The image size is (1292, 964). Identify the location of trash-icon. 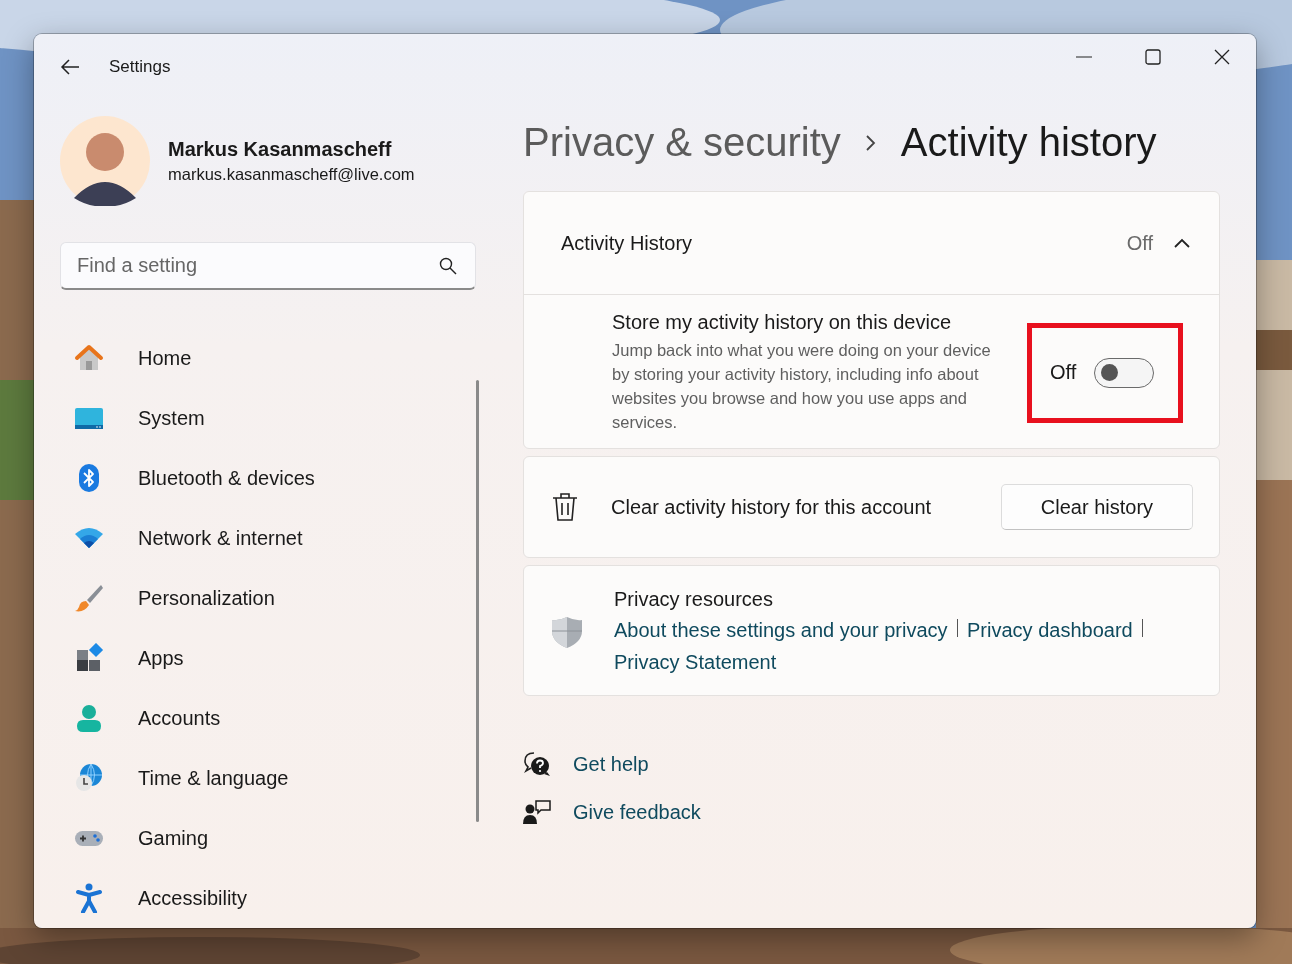
(565, 507).